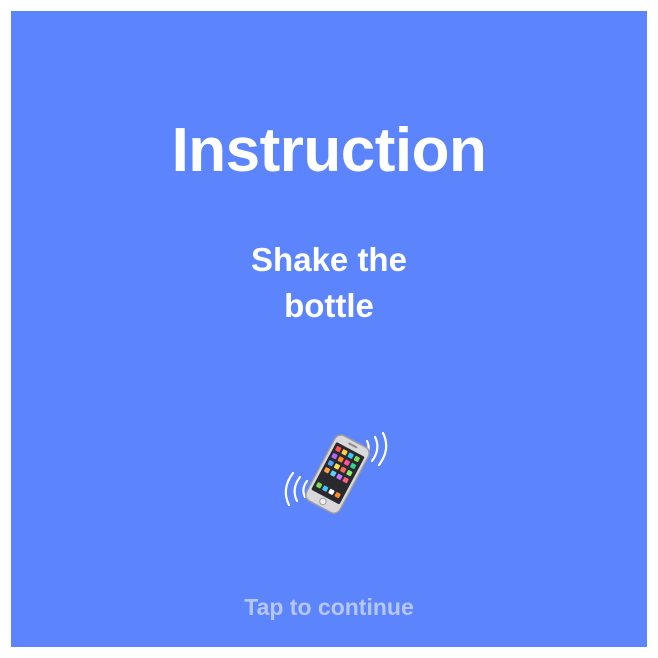  Describe the element at coordinates (329, 150) in the screenshot. I see `page-title: Instruction` at that location.